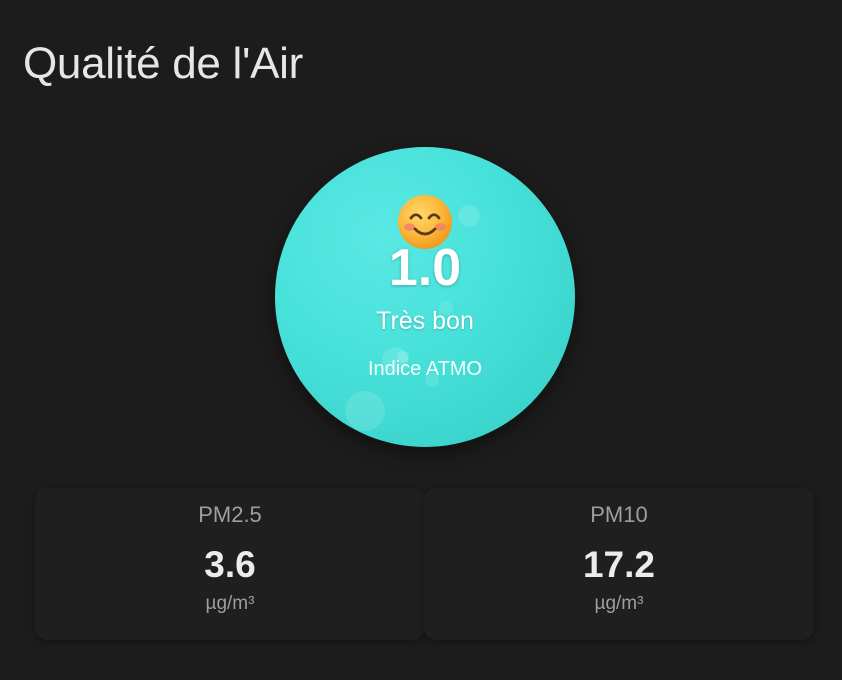 The image size is (842, 680). I want to click on aqi-value: 1.0, so click(425, 268).